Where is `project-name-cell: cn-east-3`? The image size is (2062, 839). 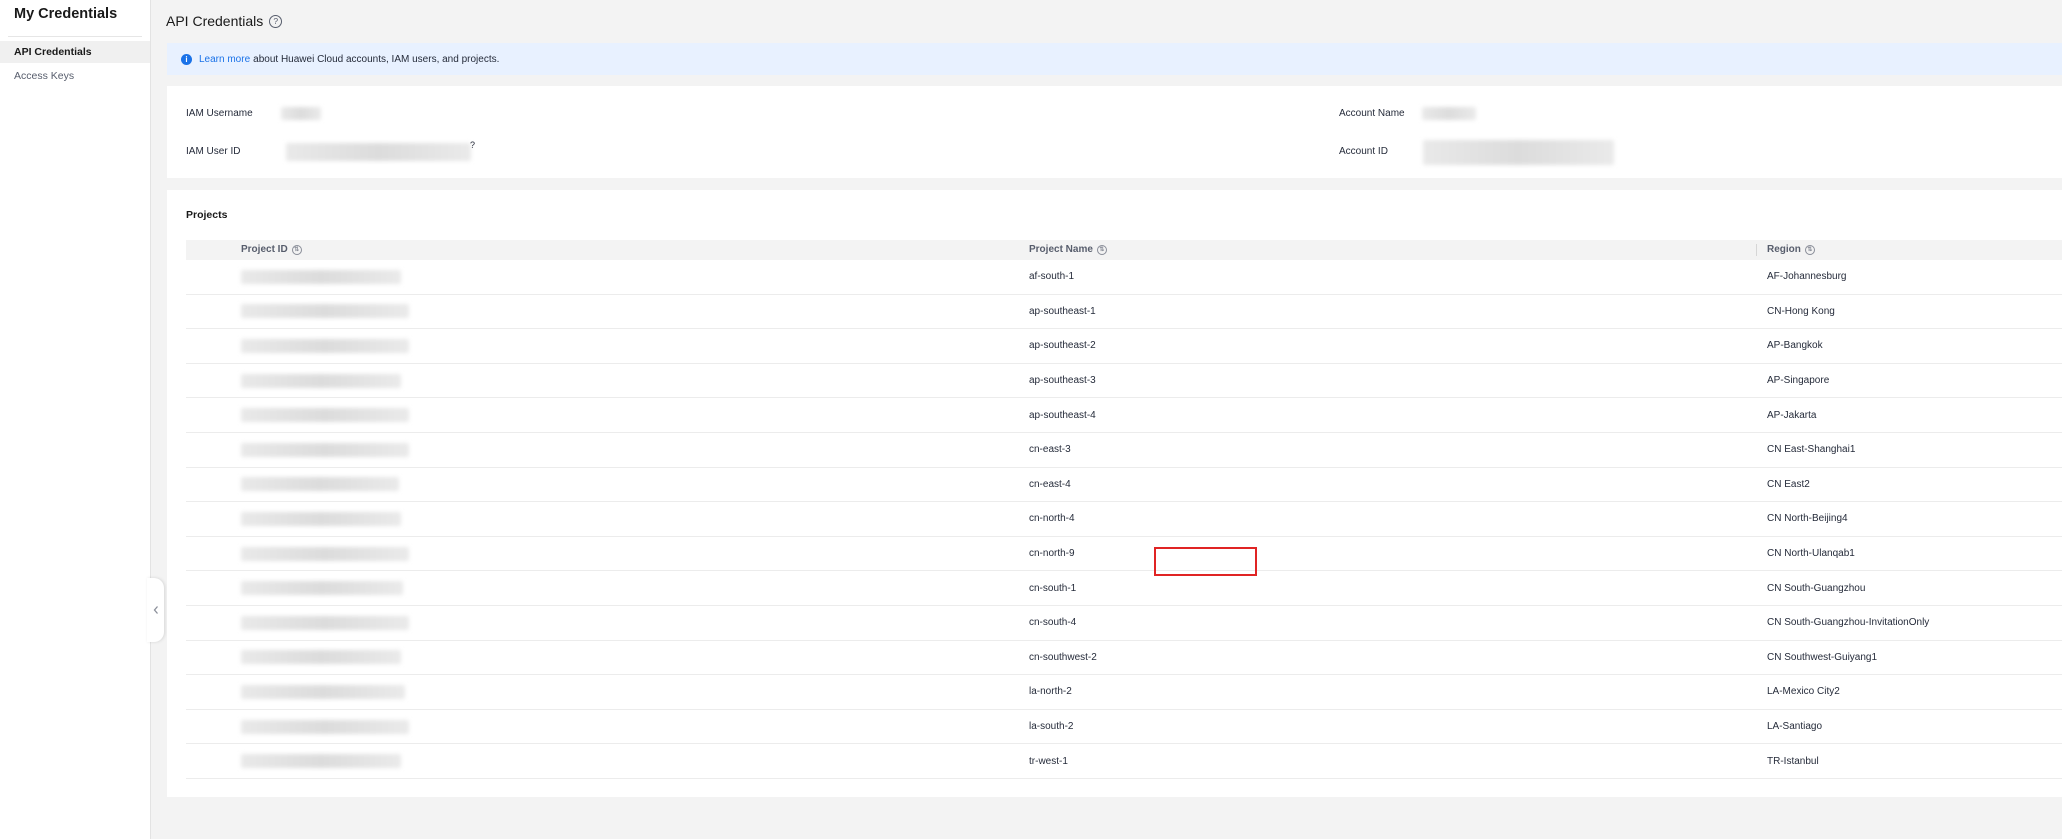 project-name-cell: cn-east-3 is located at coordinates (1050, 450).